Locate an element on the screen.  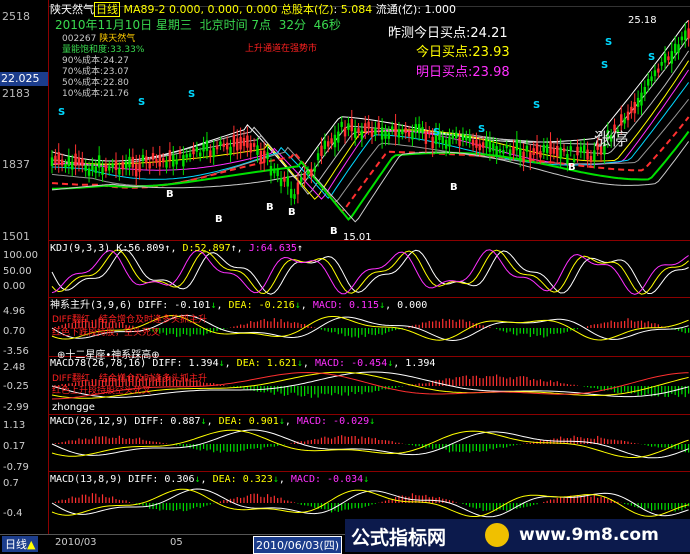
macd78-author: zhongge is located at coordinates (73, 407).